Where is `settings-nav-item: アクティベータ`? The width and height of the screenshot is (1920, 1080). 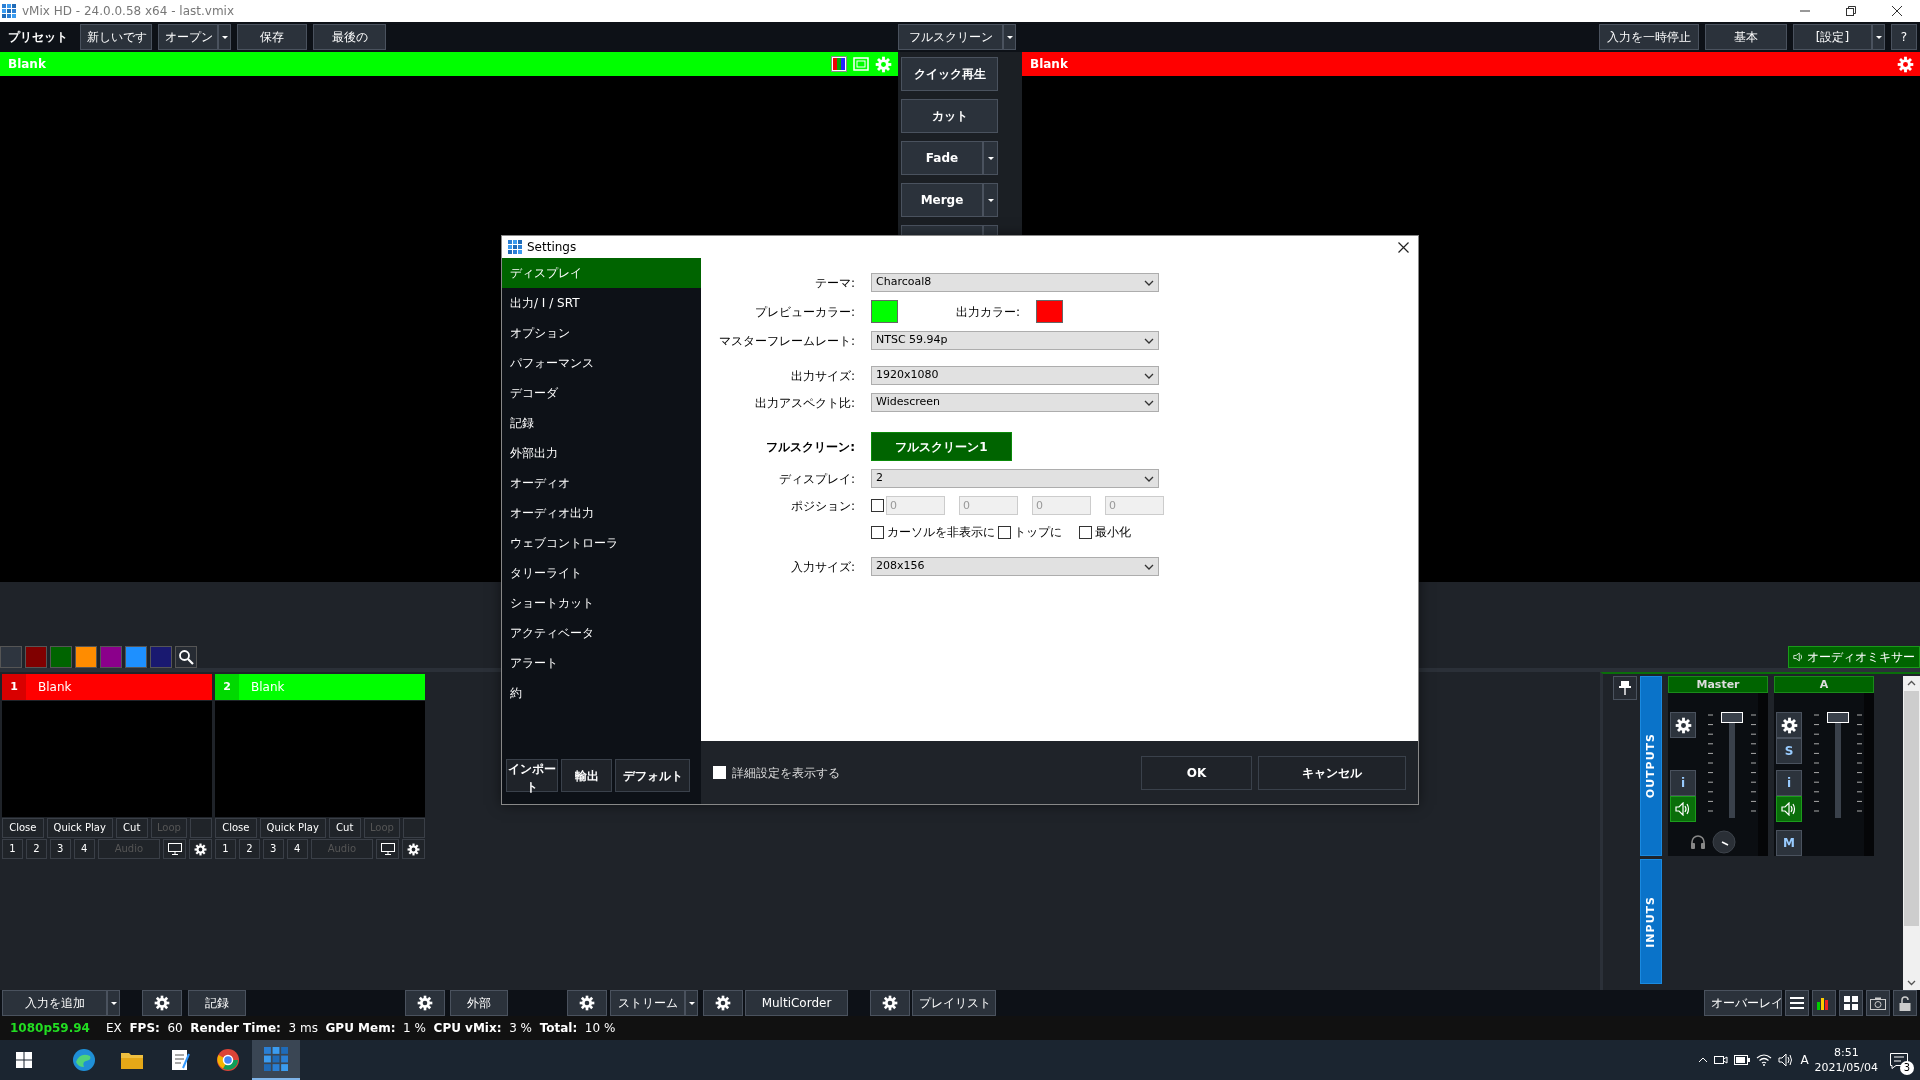 settings-nav-item: アクティベータ is located at coordinates (601, 633).